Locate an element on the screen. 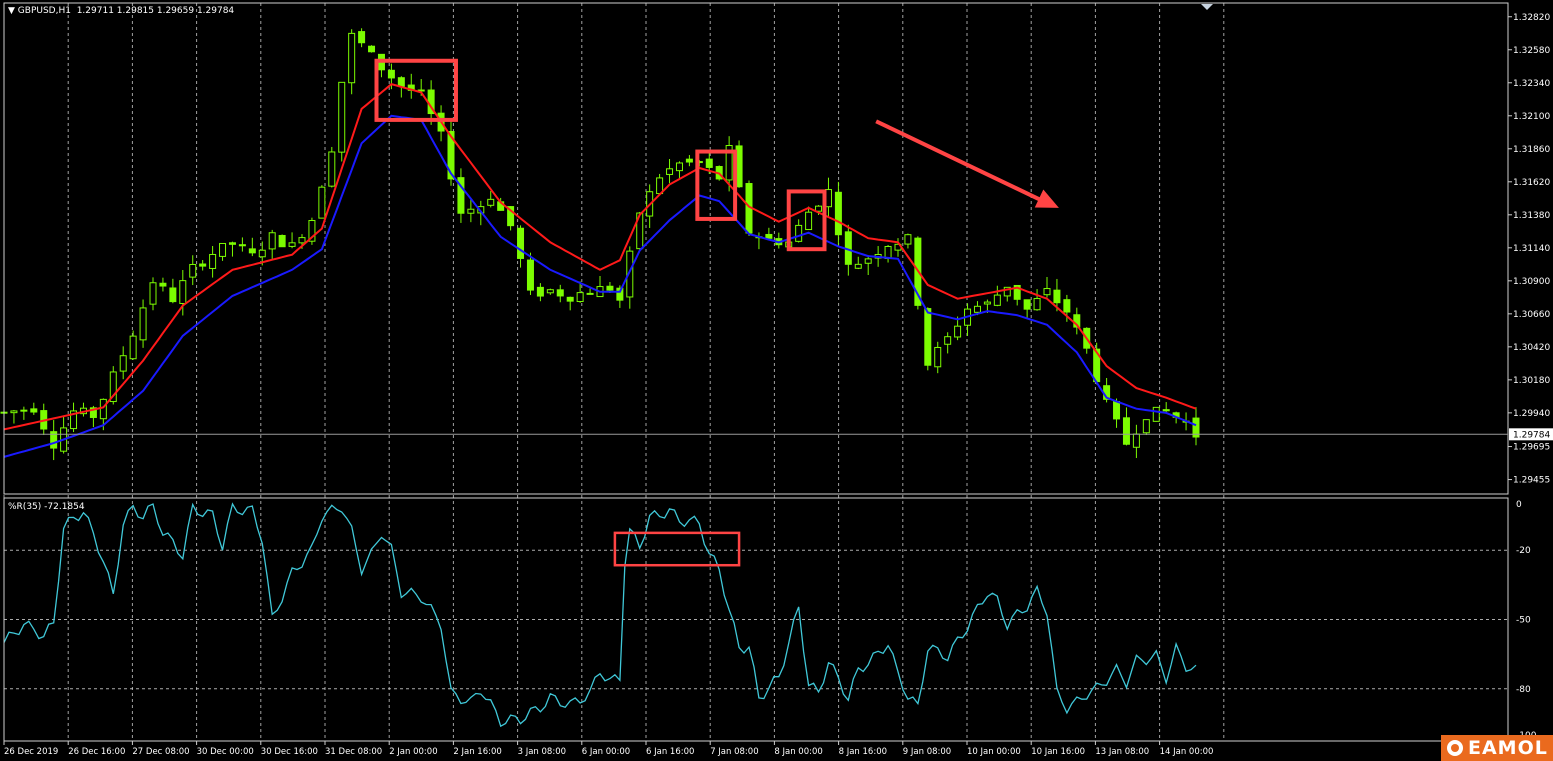  time-tick-label: 31 Dec 08:00 is located at coordinates (353, 752).